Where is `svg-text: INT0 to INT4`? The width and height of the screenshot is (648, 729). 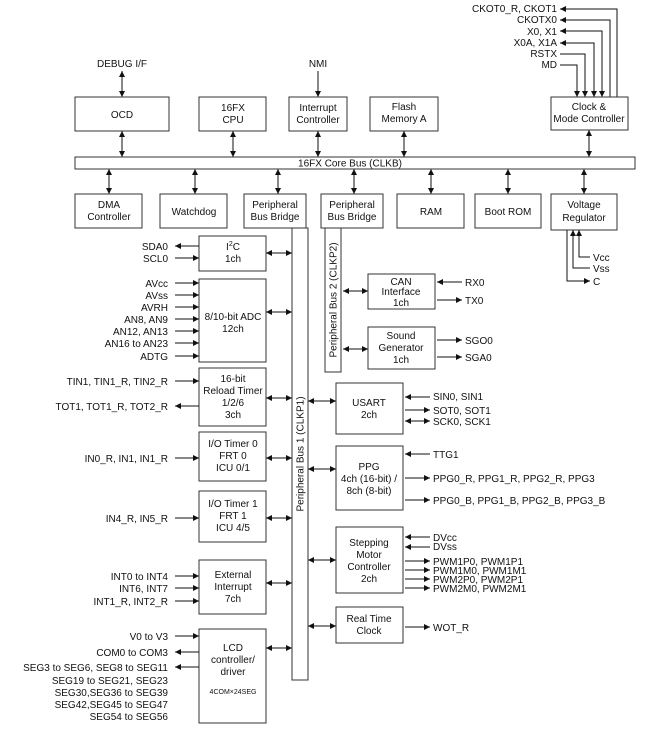 svg-text: INT0 to INT4 is located at coordinates (140, 577).